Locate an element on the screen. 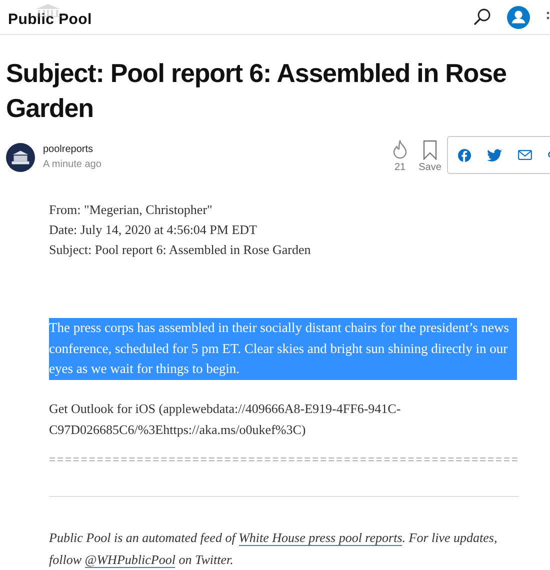 The height and width of the screenshot is (570, 550). save-label: Save is located at coordinates (430, 167).